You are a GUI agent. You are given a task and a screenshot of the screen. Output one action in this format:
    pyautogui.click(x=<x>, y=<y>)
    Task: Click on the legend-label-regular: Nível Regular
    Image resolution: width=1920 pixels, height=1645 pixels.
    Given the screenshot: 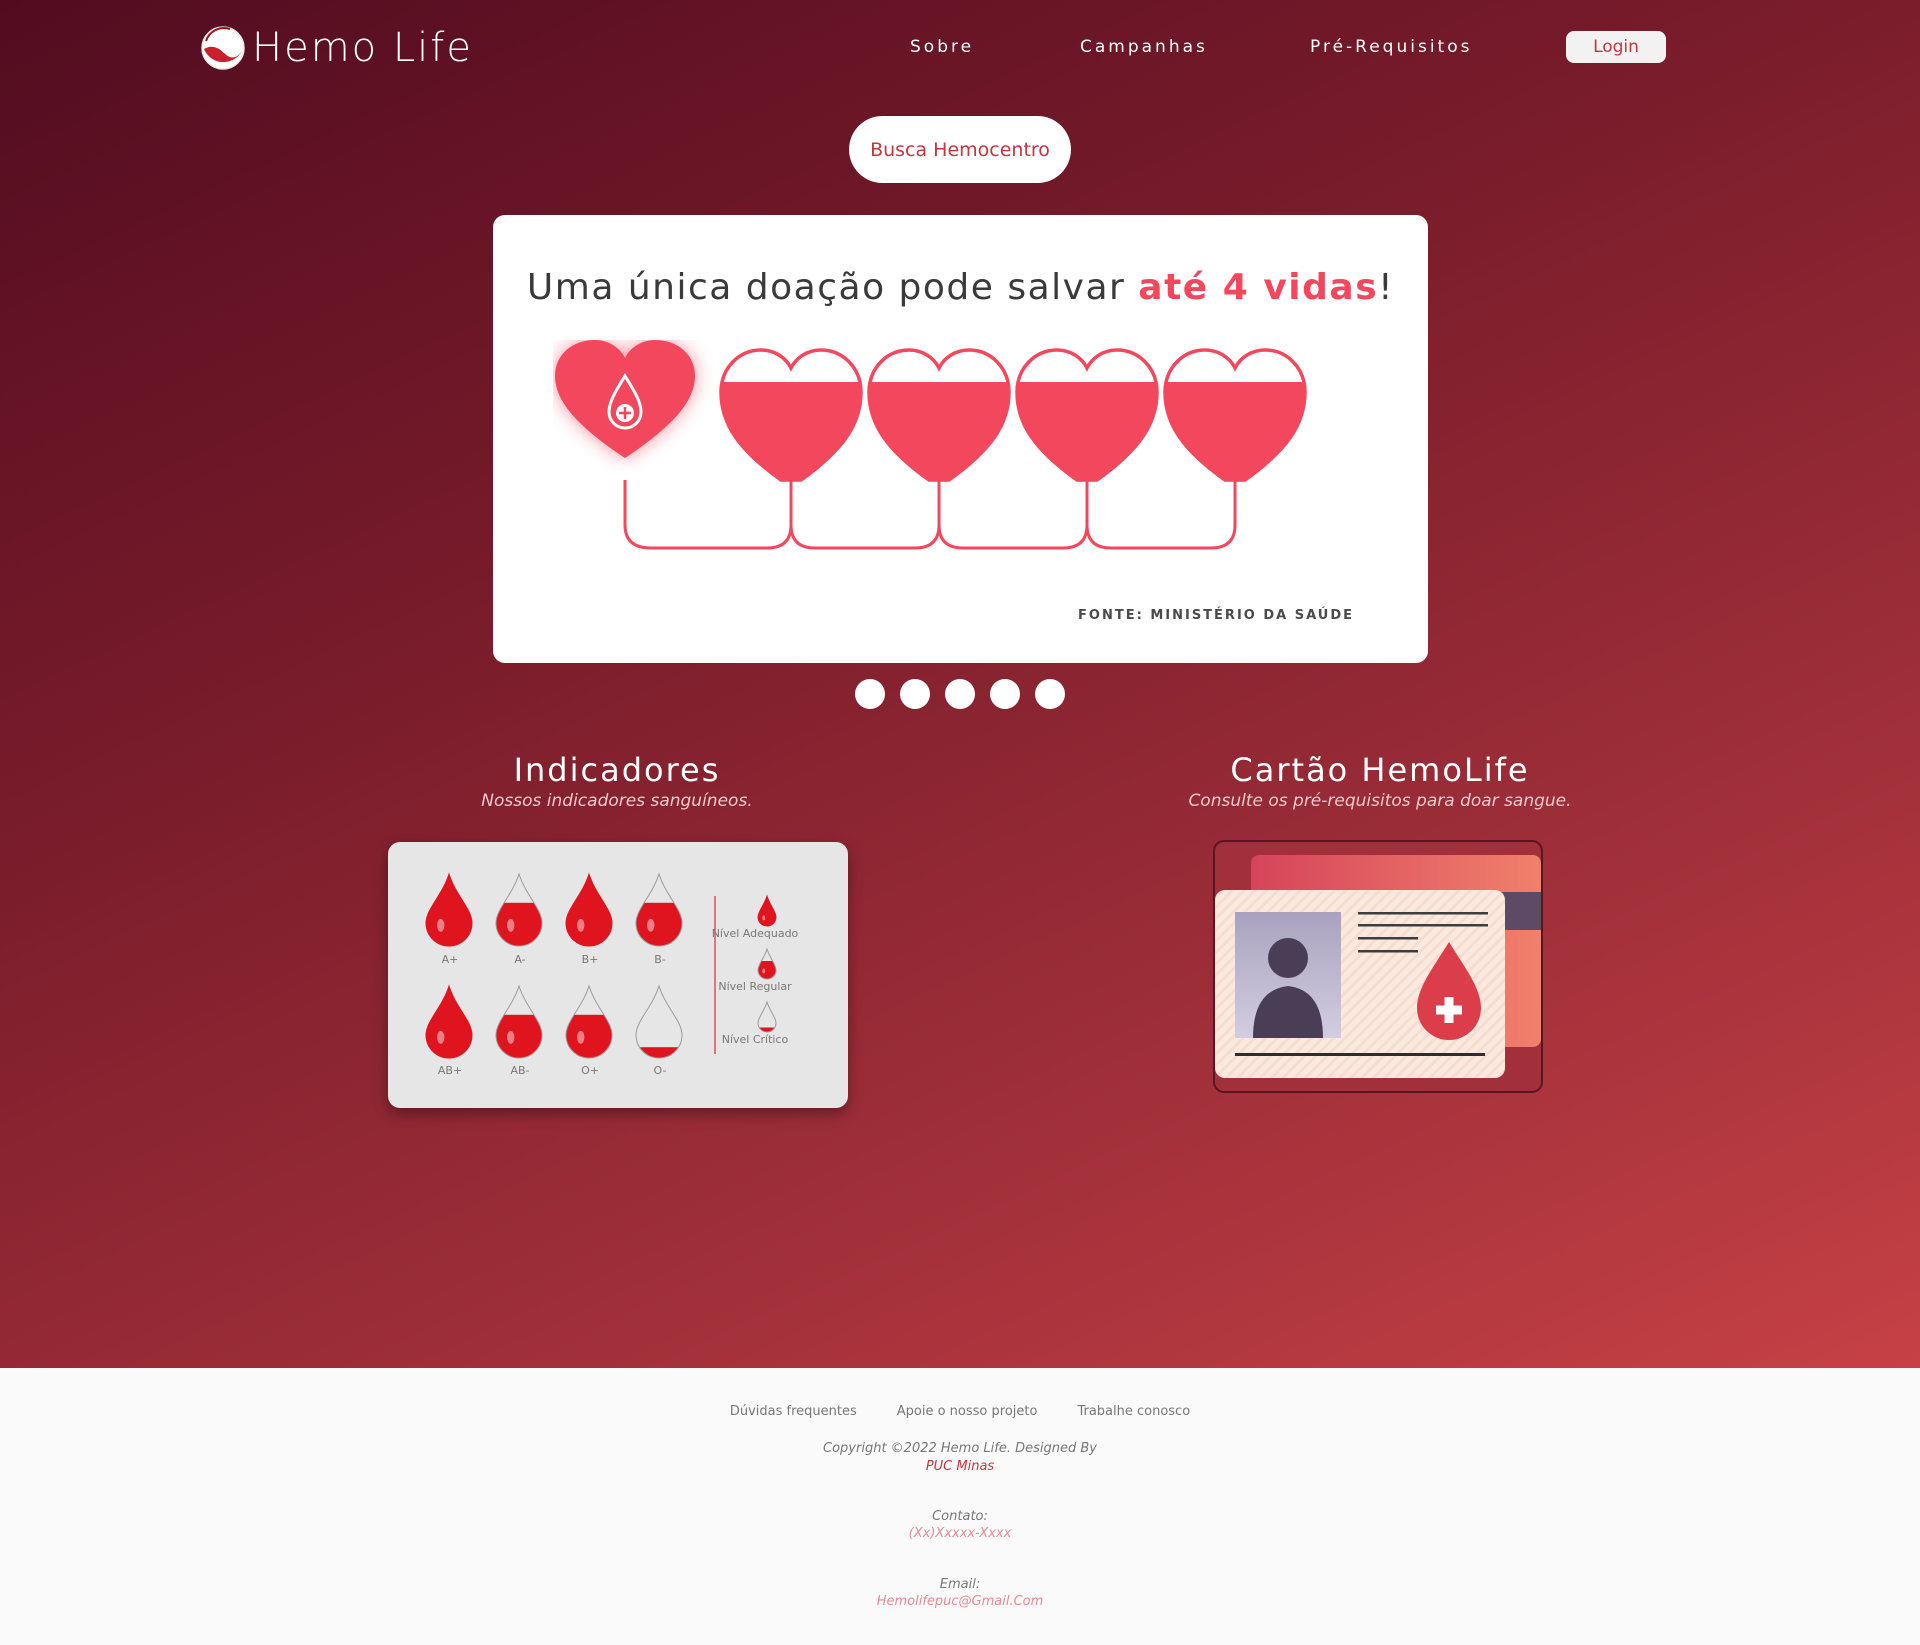 What is the action you would take?
    pyautogui.click(x=755, y=986)
    